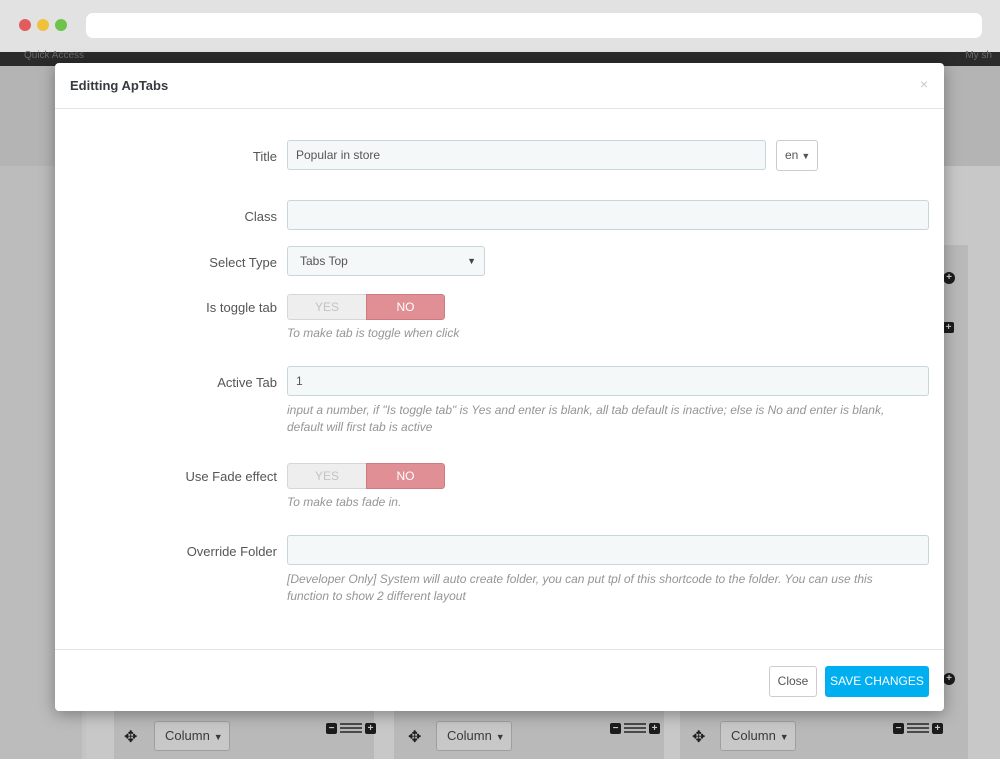  I want to click on class-input, so click(608, 215).